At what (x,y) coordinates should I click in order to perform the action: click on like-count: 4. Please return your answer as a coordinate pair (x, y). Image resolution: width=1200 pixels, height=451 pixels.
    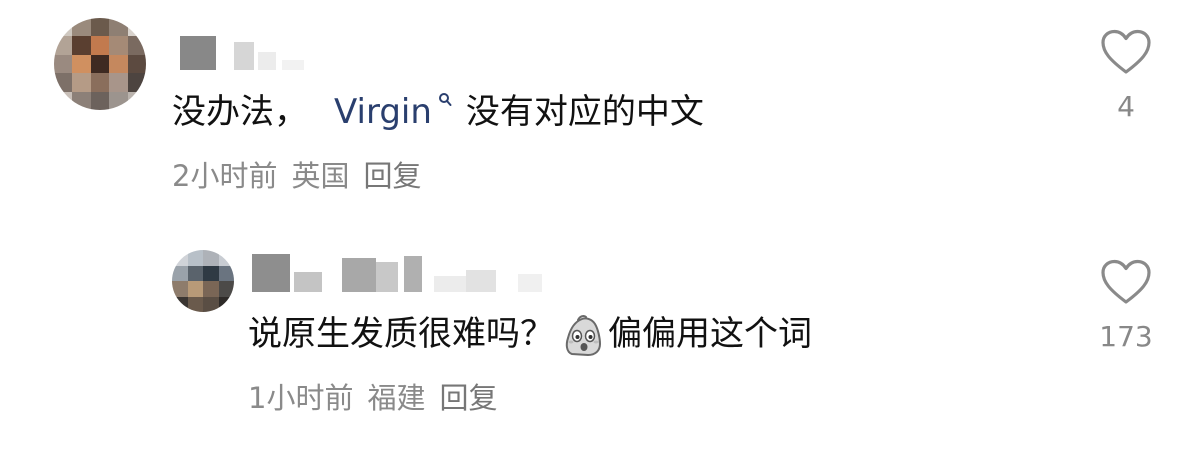
    Looking at the image, I should click on (1126, 106).